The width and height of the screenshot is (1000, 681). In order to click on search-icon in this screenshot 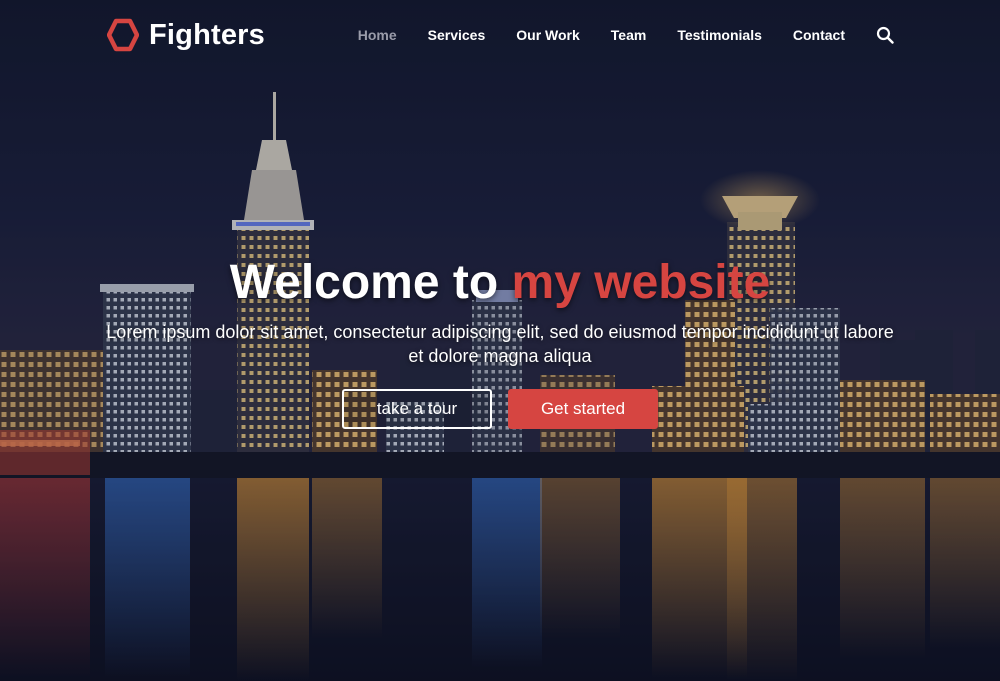, I will do `click(885, 35)`.